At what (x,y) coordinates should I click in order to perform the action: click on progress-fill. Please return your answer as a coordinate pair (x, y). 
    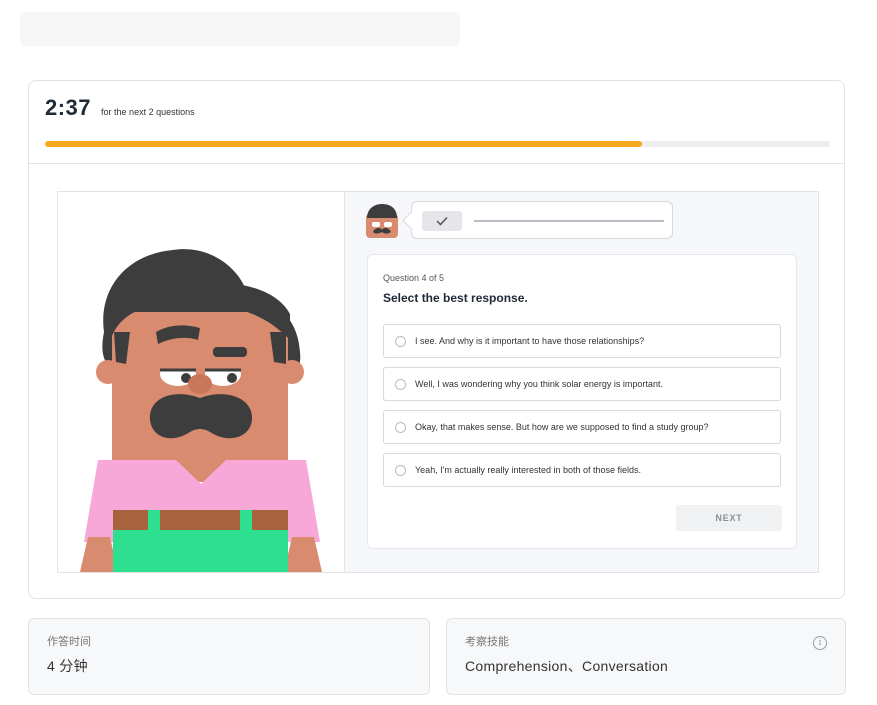
    Looking at the image, I should click on (343, 144).